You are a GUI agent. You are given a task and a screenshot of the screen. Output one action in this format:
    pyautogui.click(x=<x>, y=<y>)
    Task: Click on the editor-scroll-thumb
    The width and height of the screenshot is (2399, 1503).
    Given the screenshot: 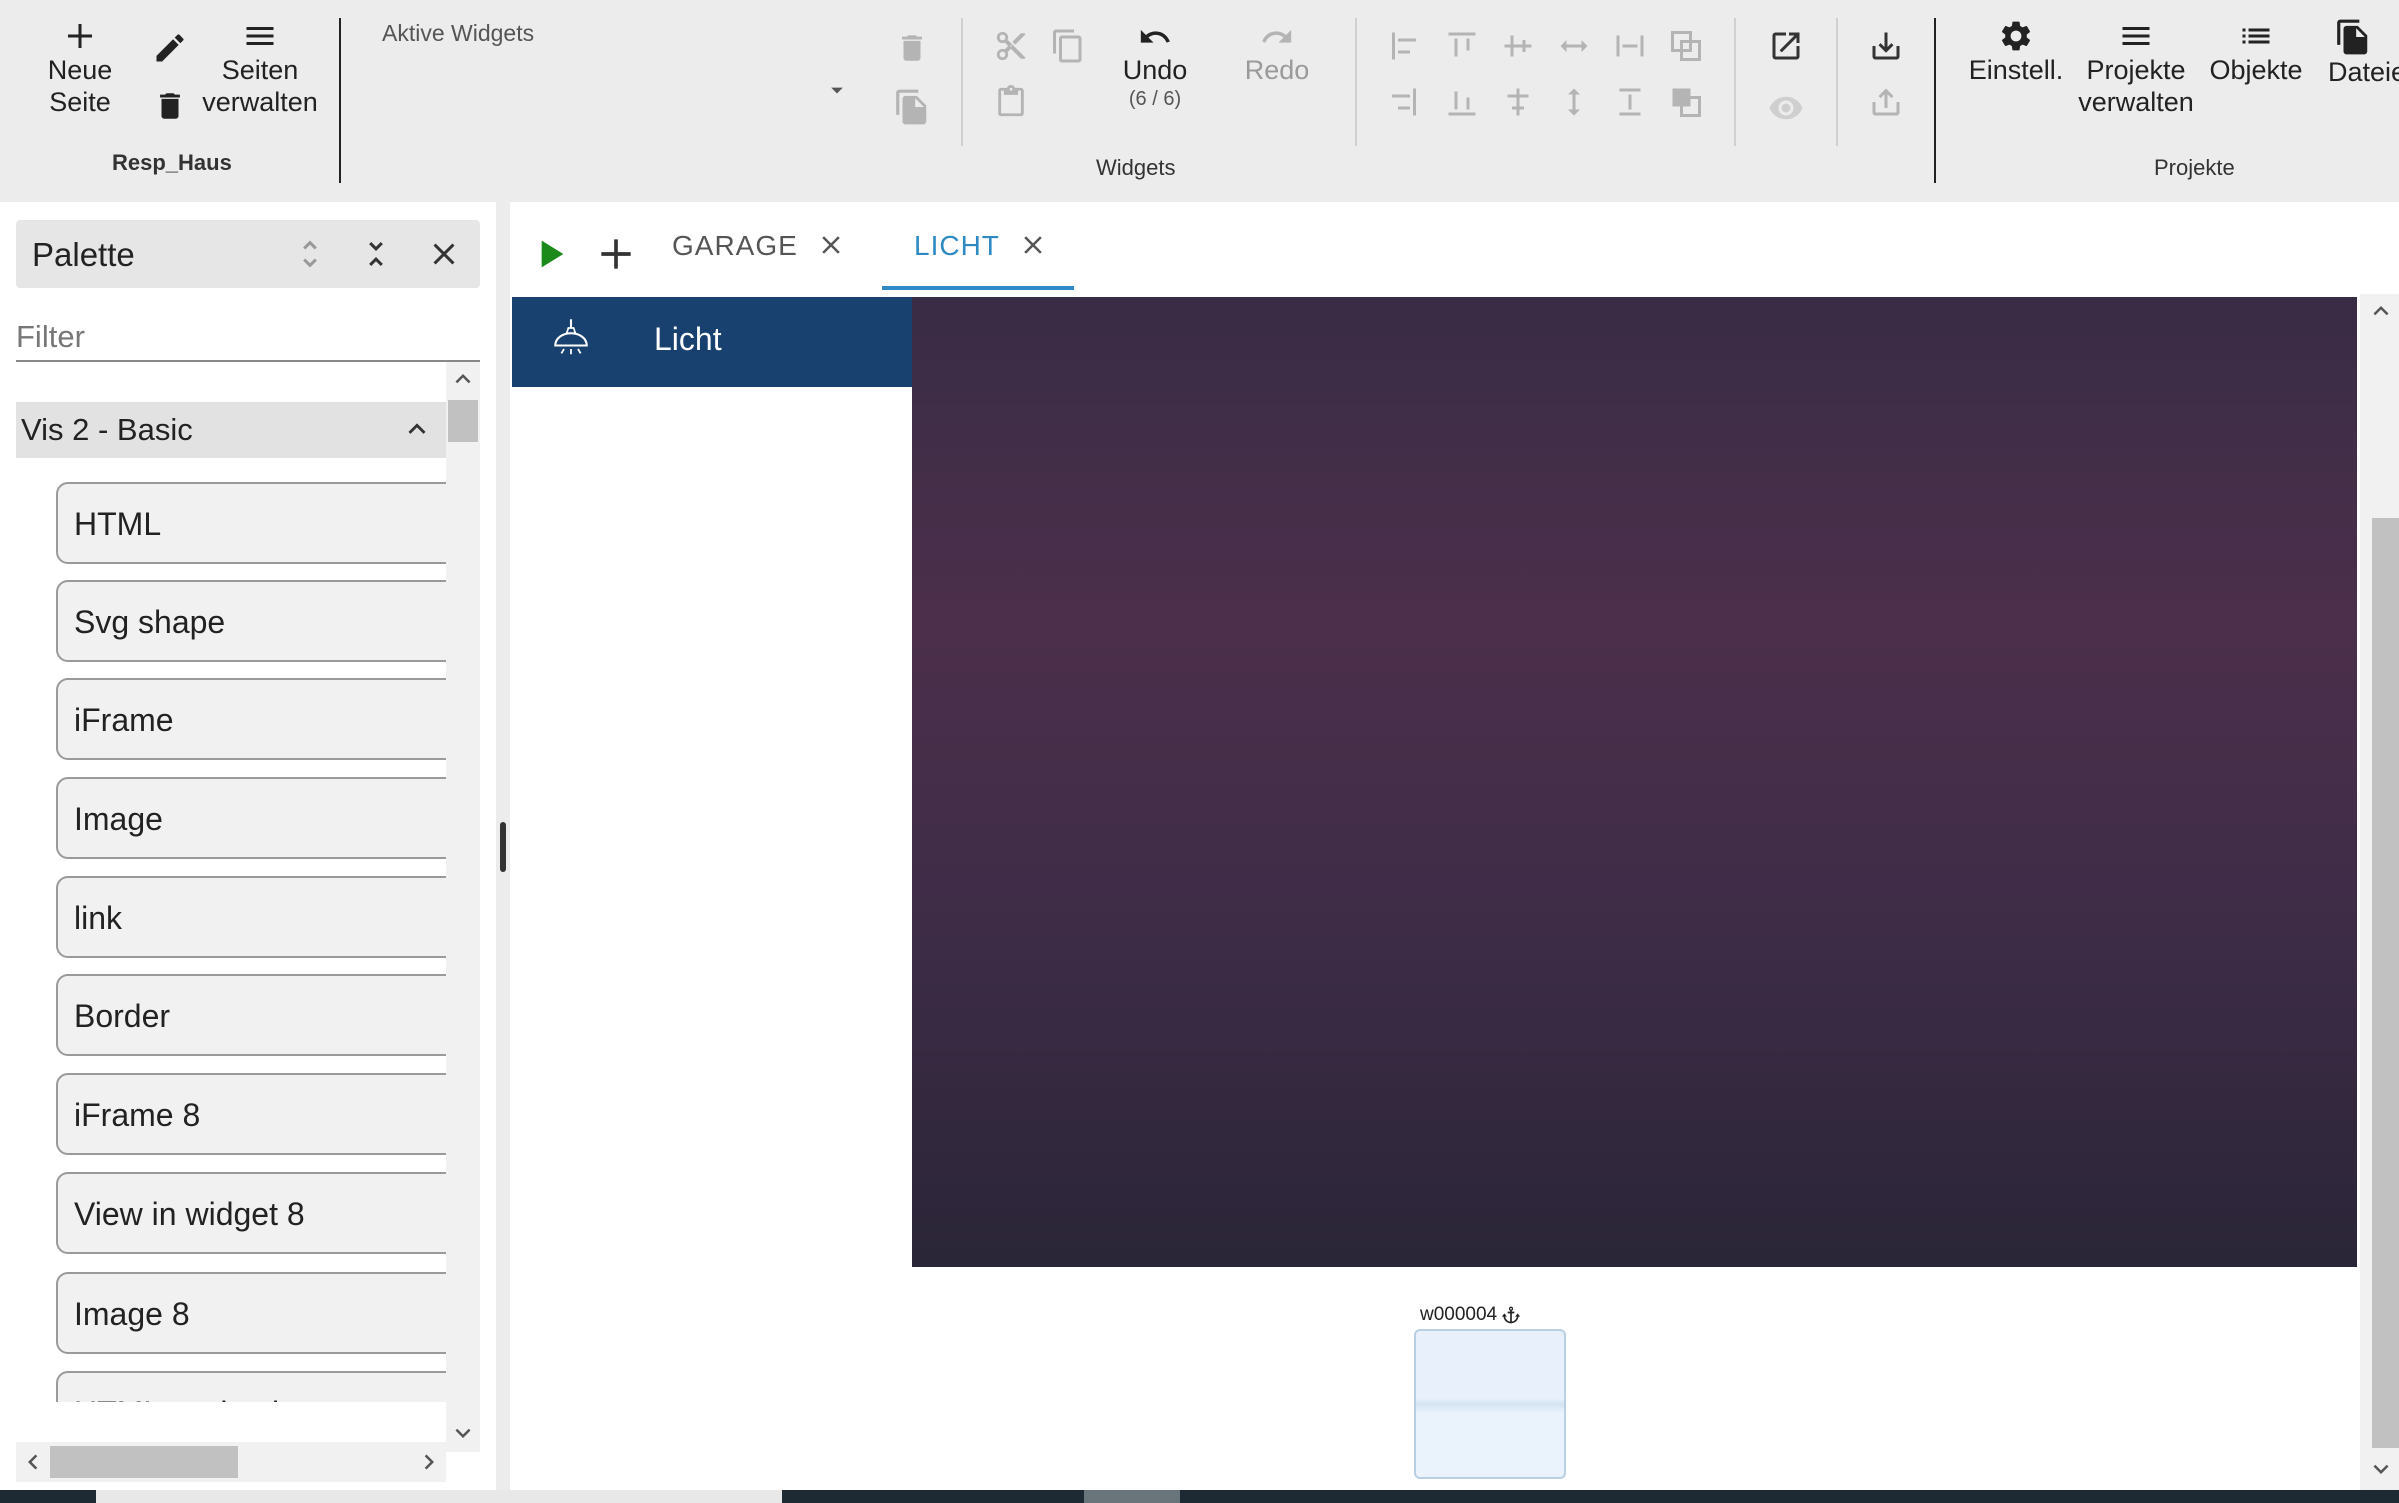 What is the action you would take?
    pyautogui.click(x=2385, y=983)
    